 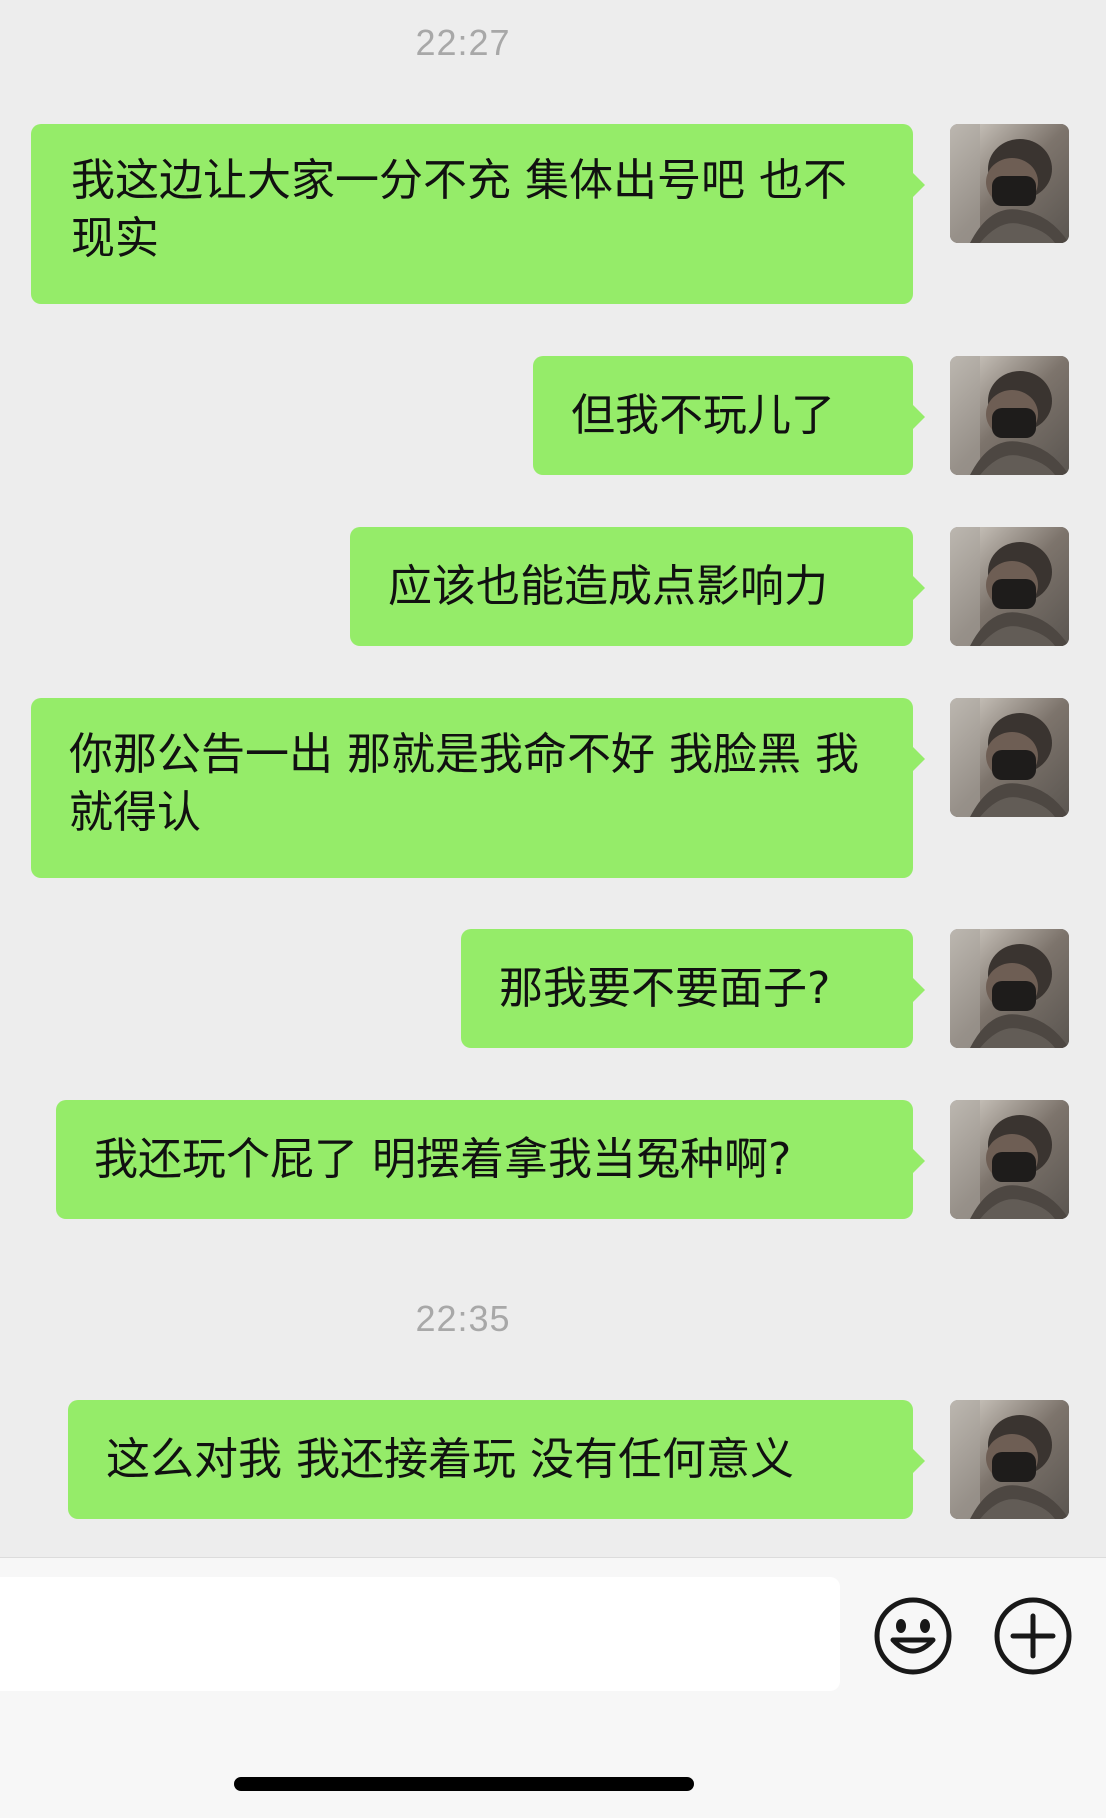 What do you see at coordinates (665, 988) in the screenshot?
I see `message-text: 那我要不要面子?` at bounding box center [665, 988].